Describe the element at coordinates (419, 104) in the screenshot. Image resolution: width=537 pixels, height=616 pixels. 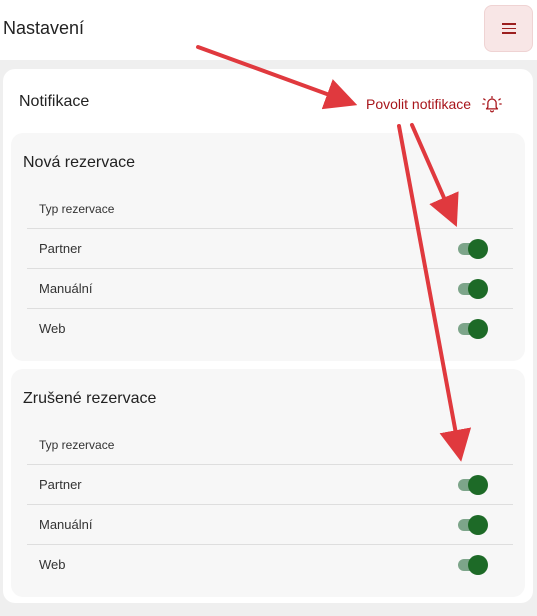
I see `enable-notifications-label: Povolit notifikace` at that location.